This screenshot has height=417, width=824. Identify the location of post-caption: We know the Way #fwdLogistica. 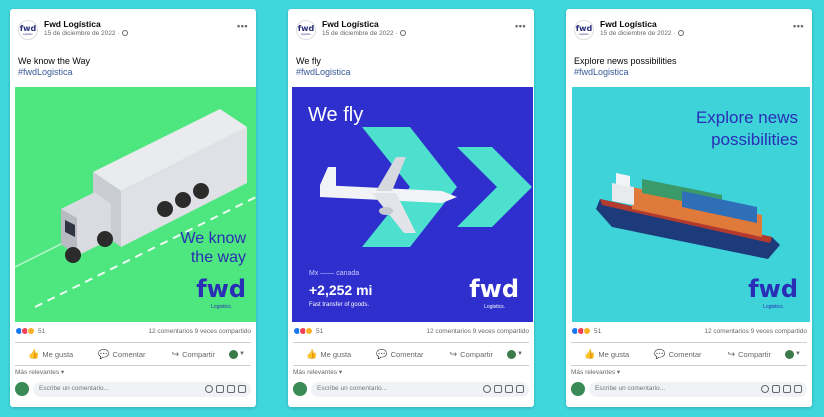
(133, 67).